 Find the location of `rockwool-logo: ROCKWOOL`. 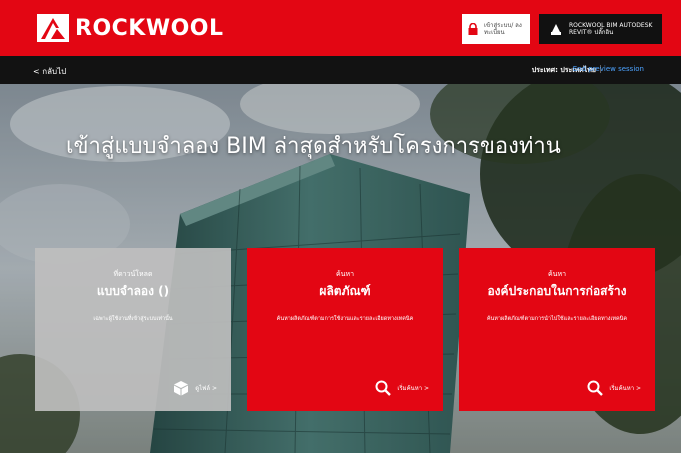

rockwool-logo: ROCKWOOL is located at coordinates (130, 28).